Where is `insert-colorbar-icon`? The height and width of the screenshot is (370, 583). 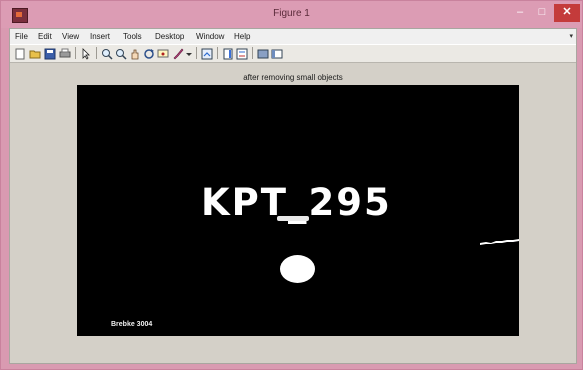
insert-colorbar-icon is located at coordinates (228, 53).